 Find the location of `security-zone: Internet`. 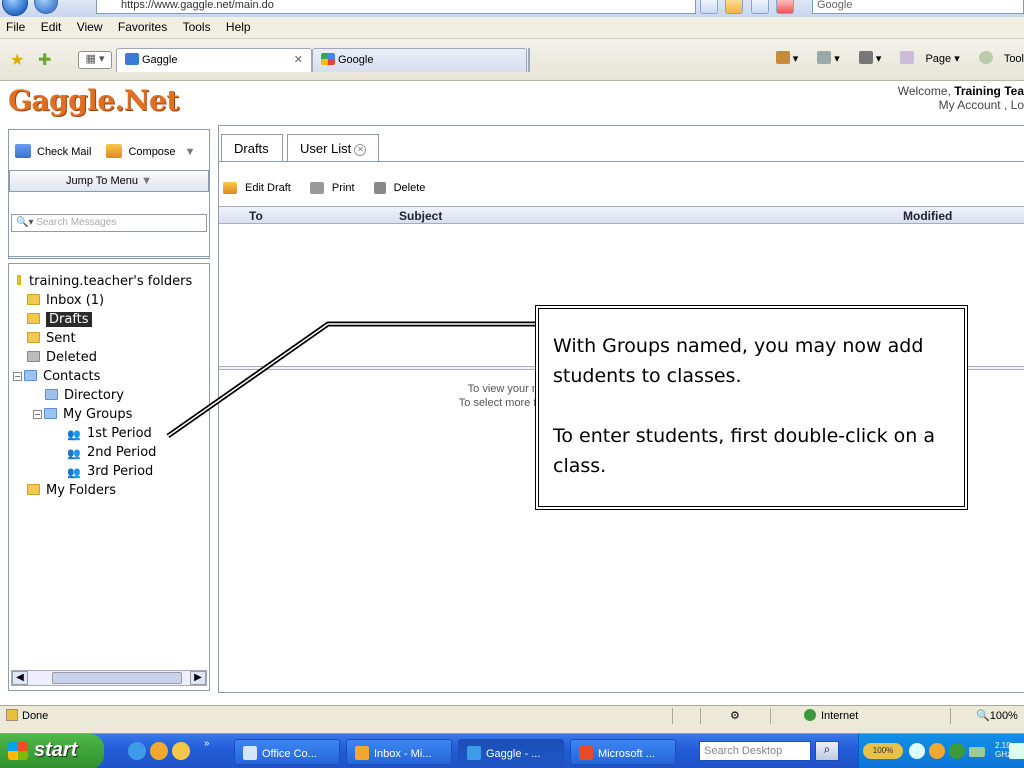

security-zone: Internet is located at coordinates (831, 715).